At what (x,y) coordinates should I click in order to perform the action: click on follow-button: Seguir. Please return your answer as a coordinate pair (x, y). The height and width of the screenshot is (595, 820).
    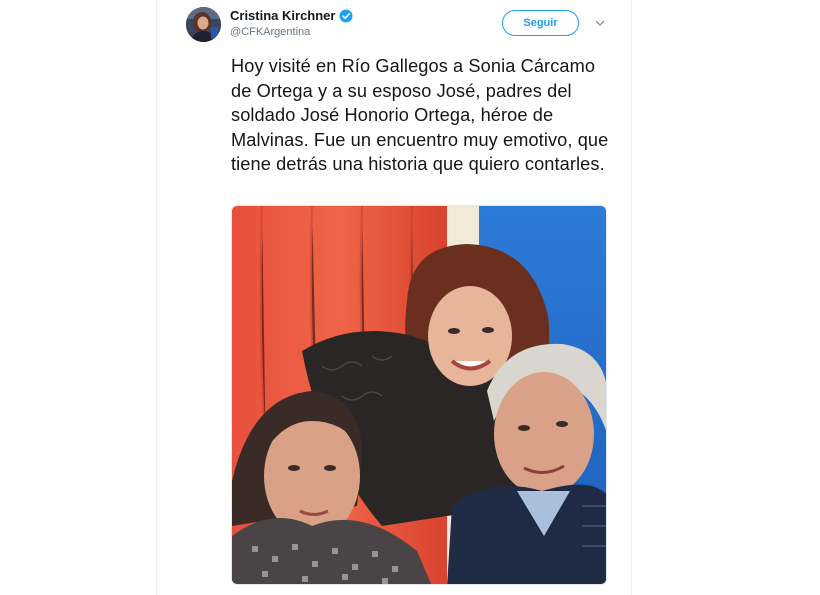
    Looking at the image, I should click on (540, 23).